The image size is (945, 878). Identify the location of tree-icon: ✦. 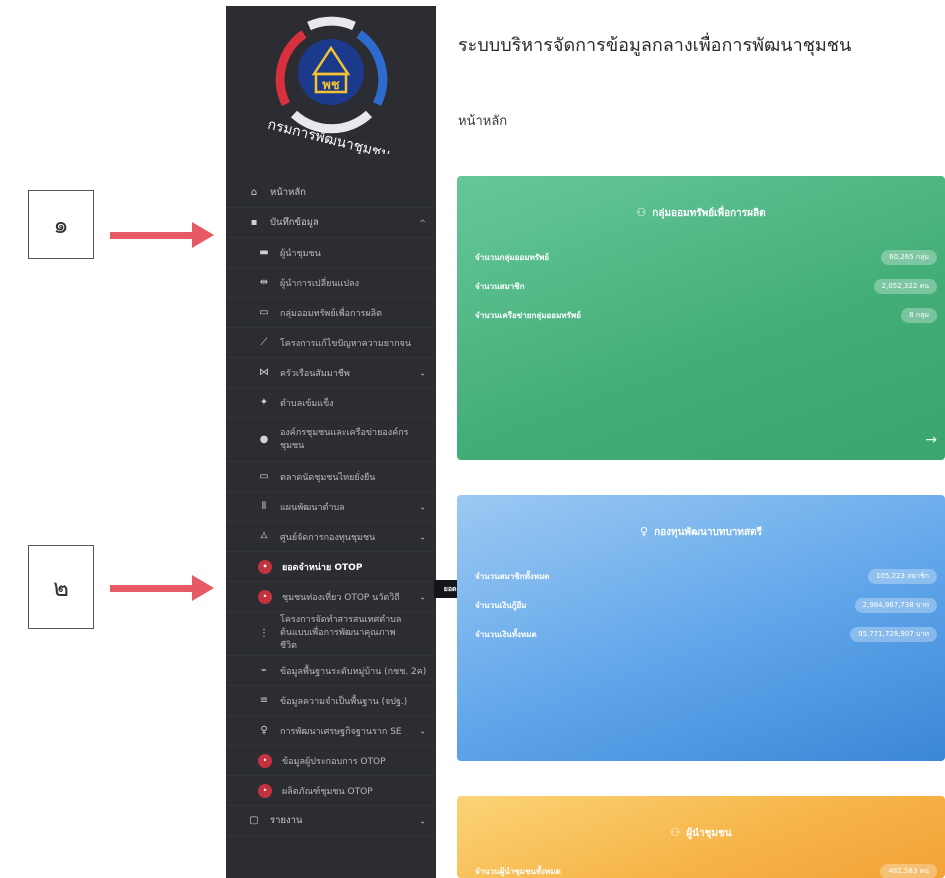
(264, 402).